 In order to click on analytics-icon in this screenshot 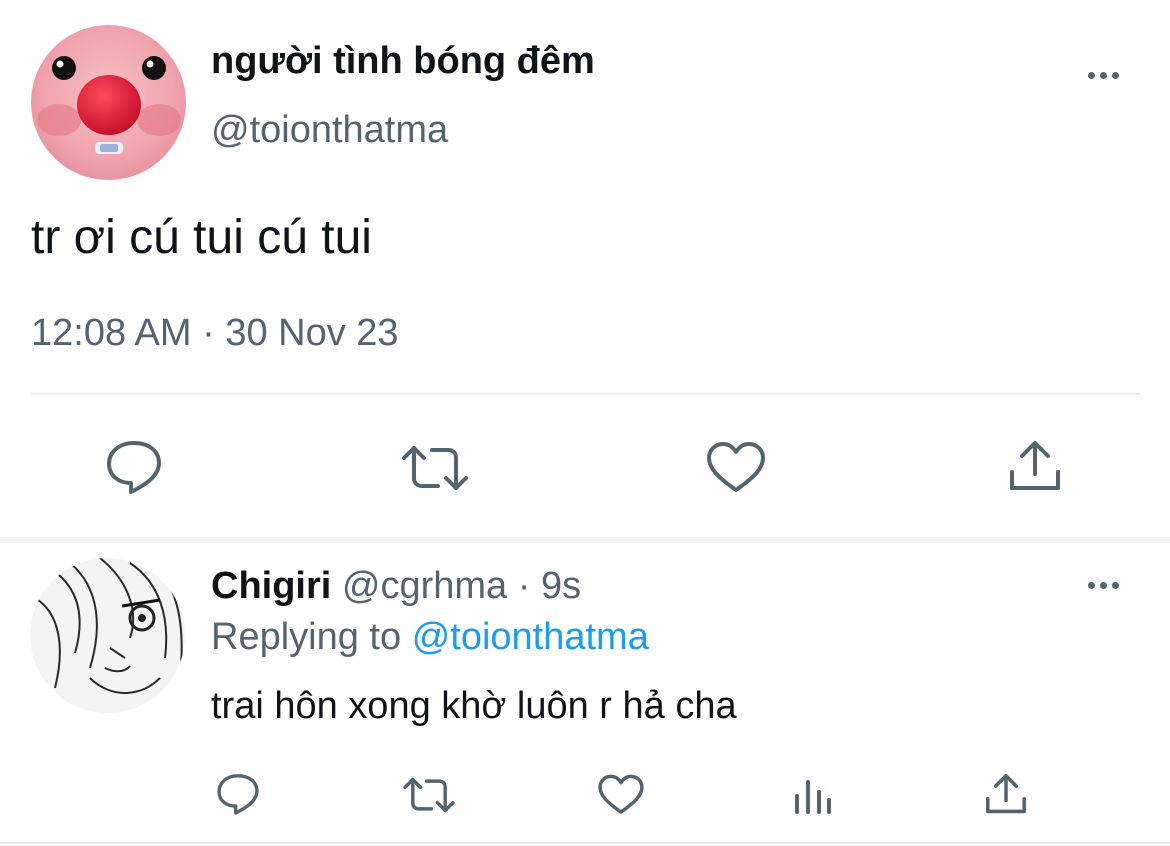, I will do `click(813, 795)`.